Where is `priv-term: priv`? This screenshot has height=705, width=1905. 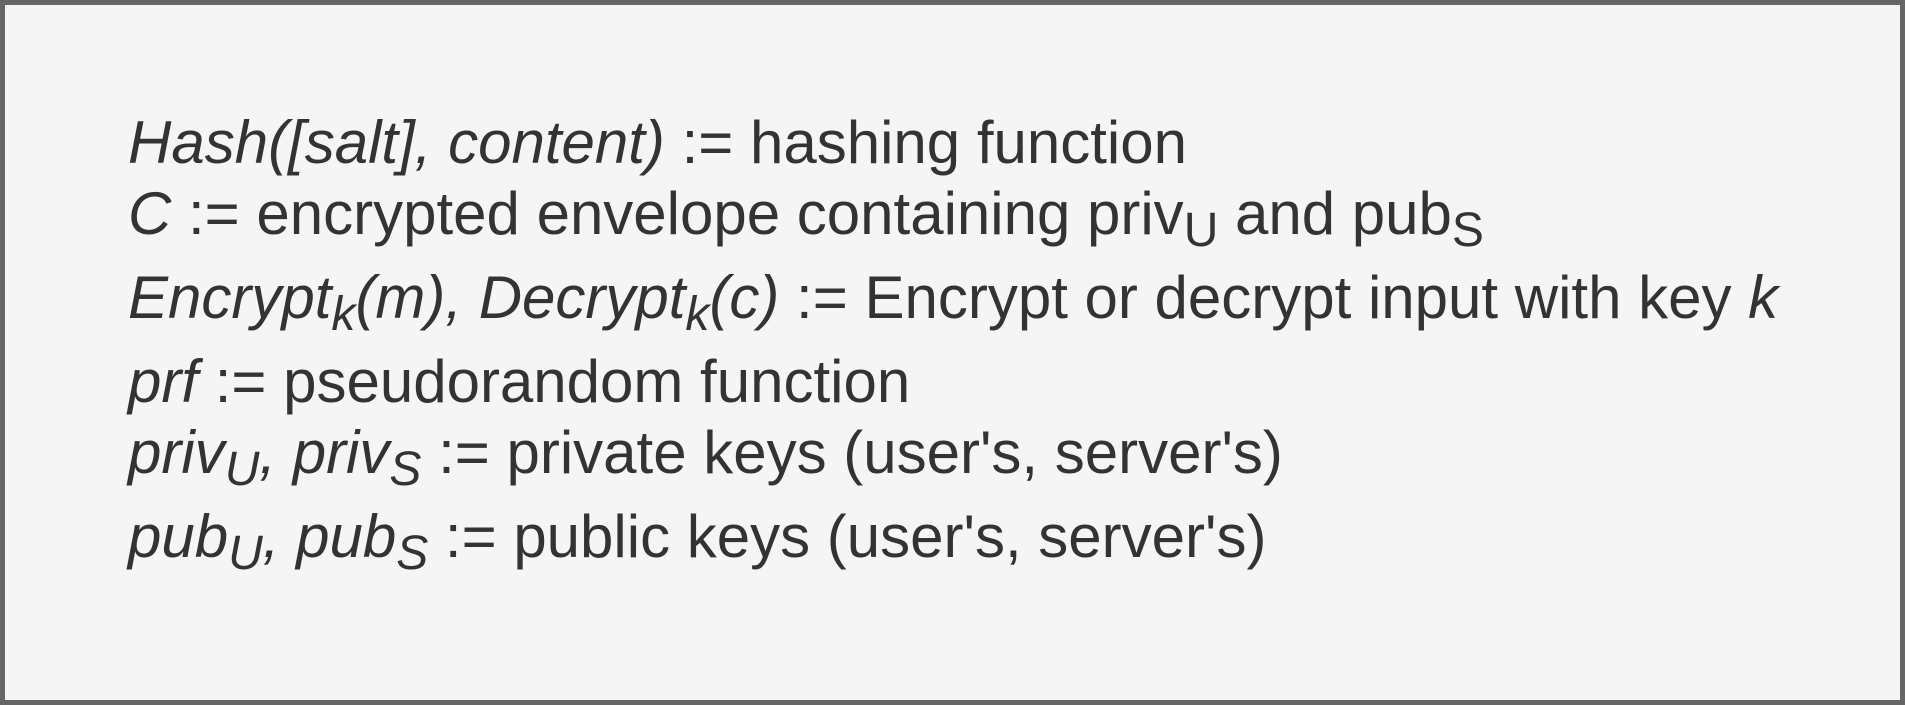 priv-term: priv is located at coordinates (176, 452).